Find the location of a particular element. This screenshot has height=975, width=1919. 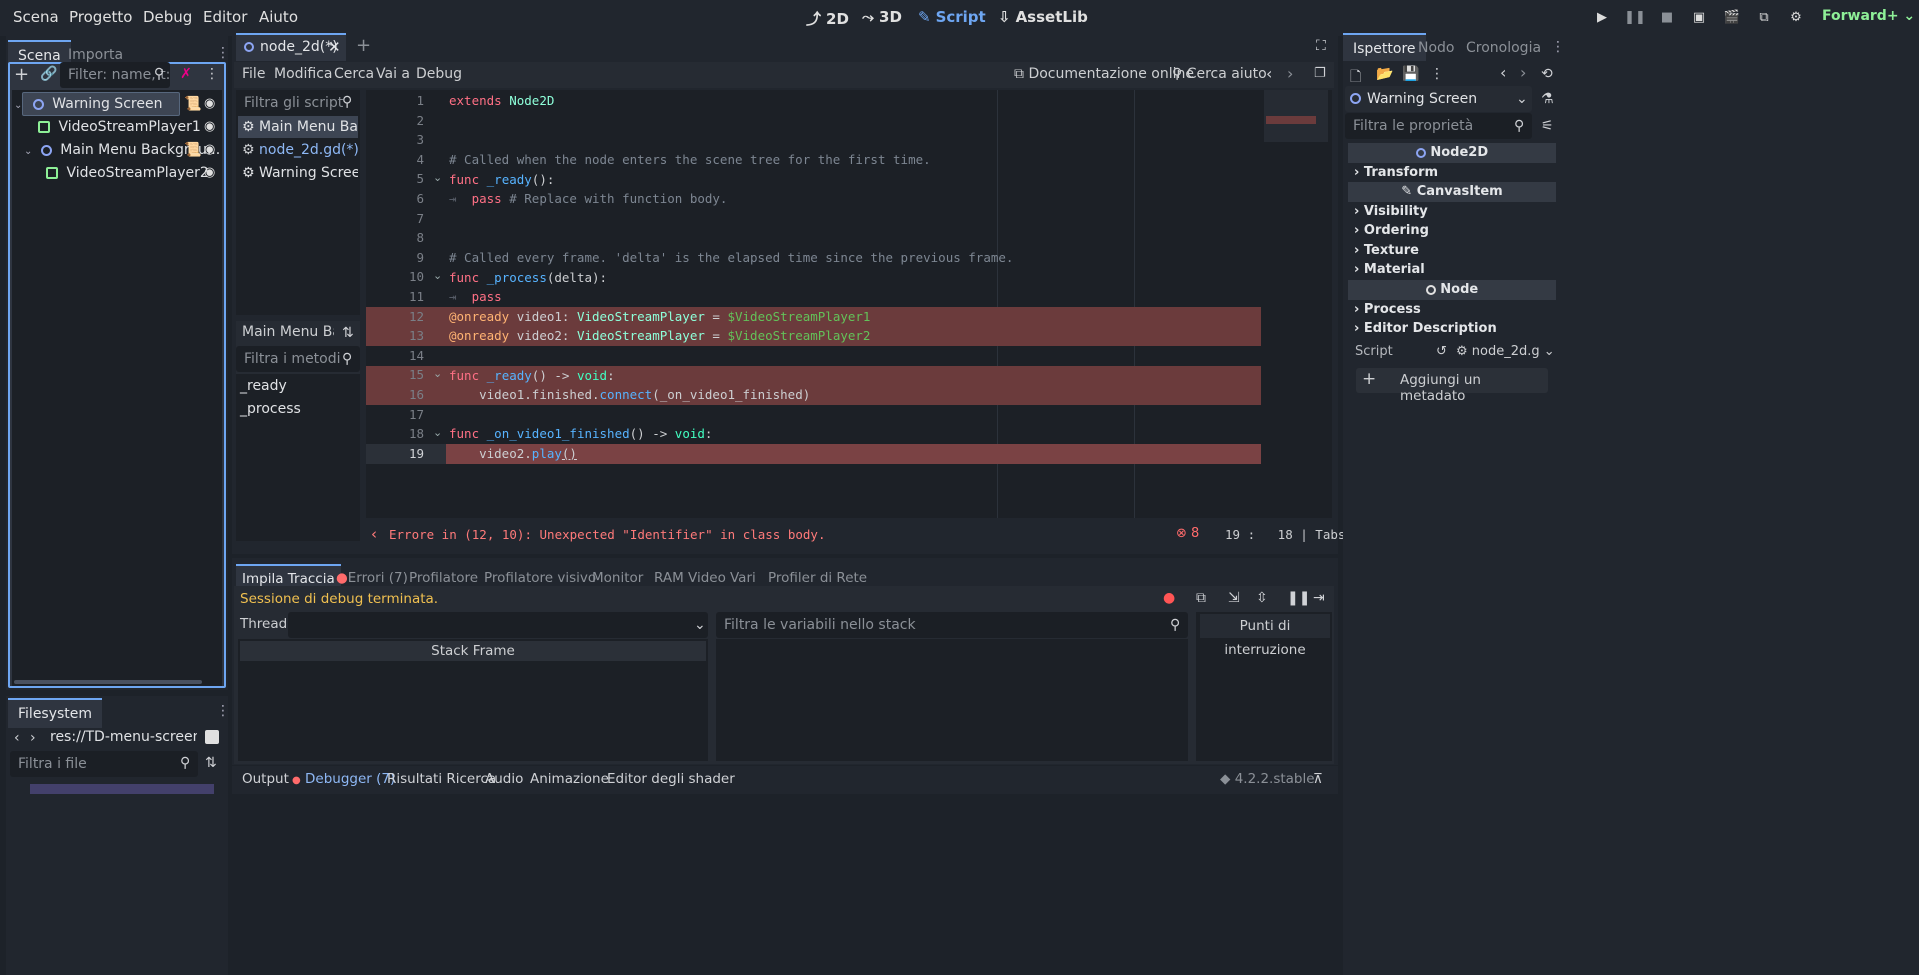

mode-3d-button: ⤳ 3D is located at coordinates (882, 17).